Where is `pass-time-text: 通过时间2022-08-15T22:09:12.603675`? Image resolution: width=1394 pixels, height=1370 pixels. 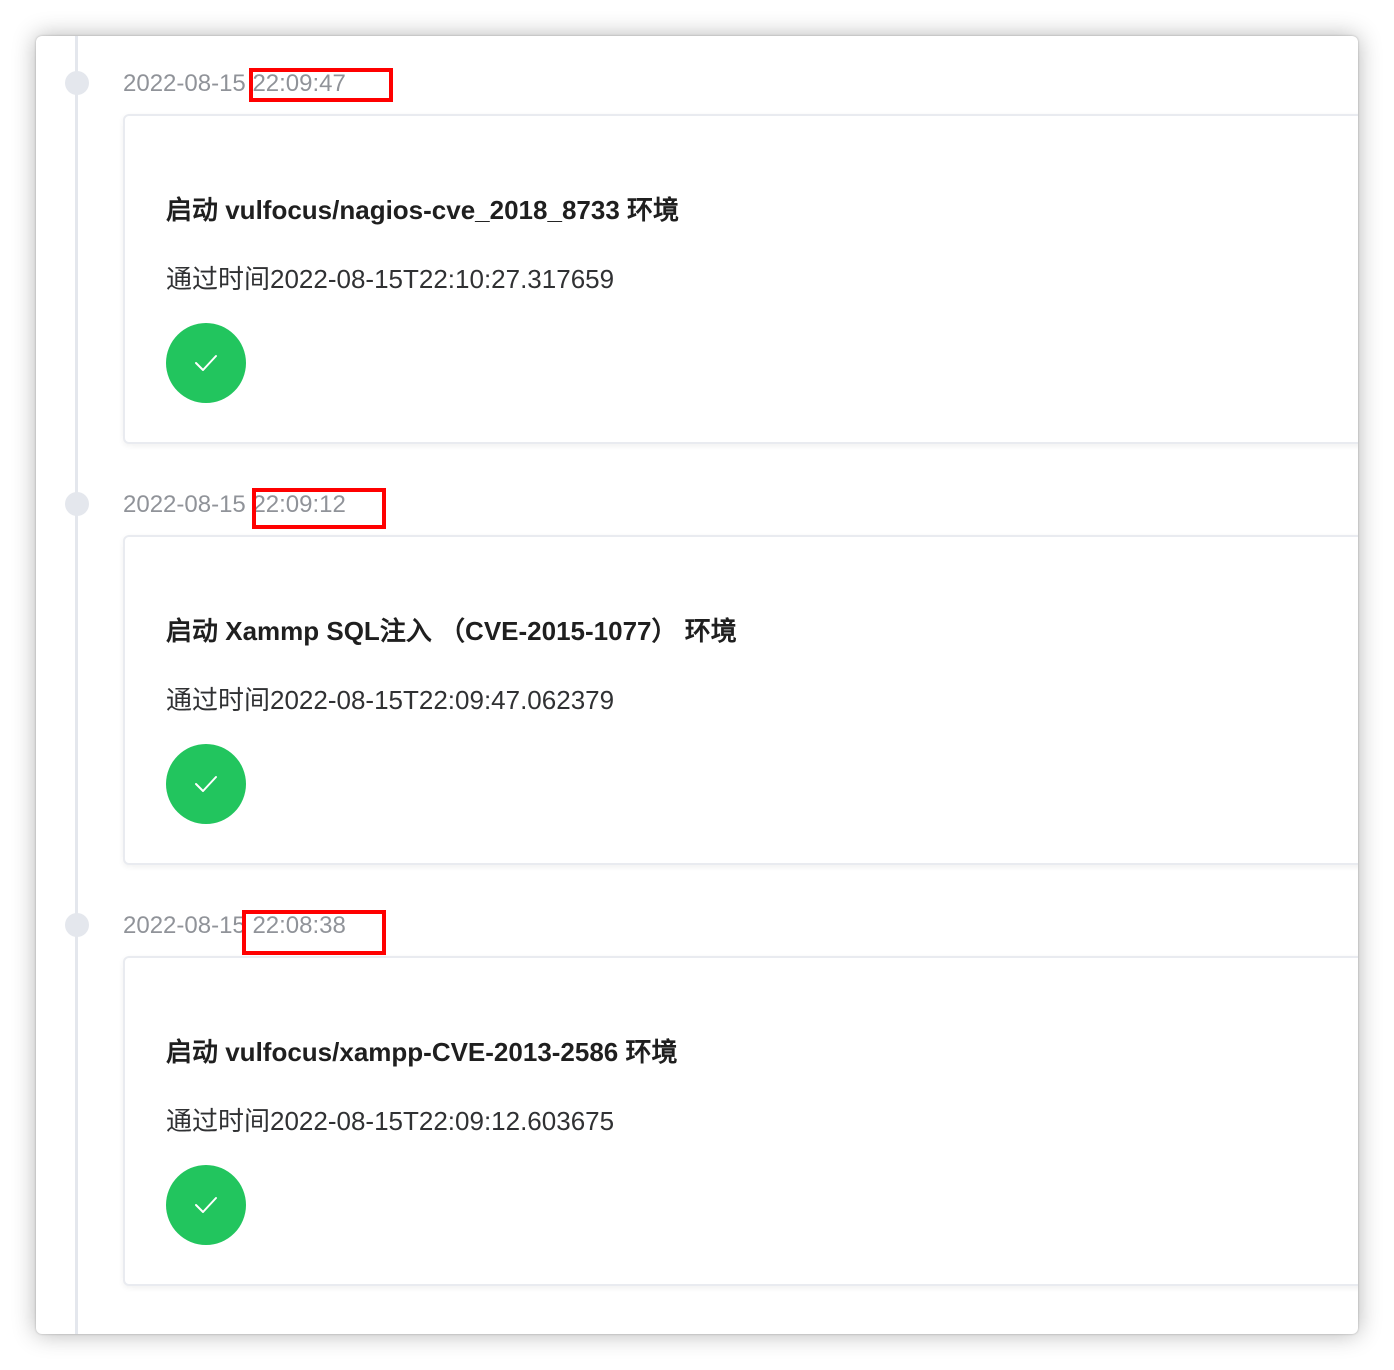 pass-time-text: 通过时间2022-08-15T22:09:12.603675 is located at coordinates (390, 1121).